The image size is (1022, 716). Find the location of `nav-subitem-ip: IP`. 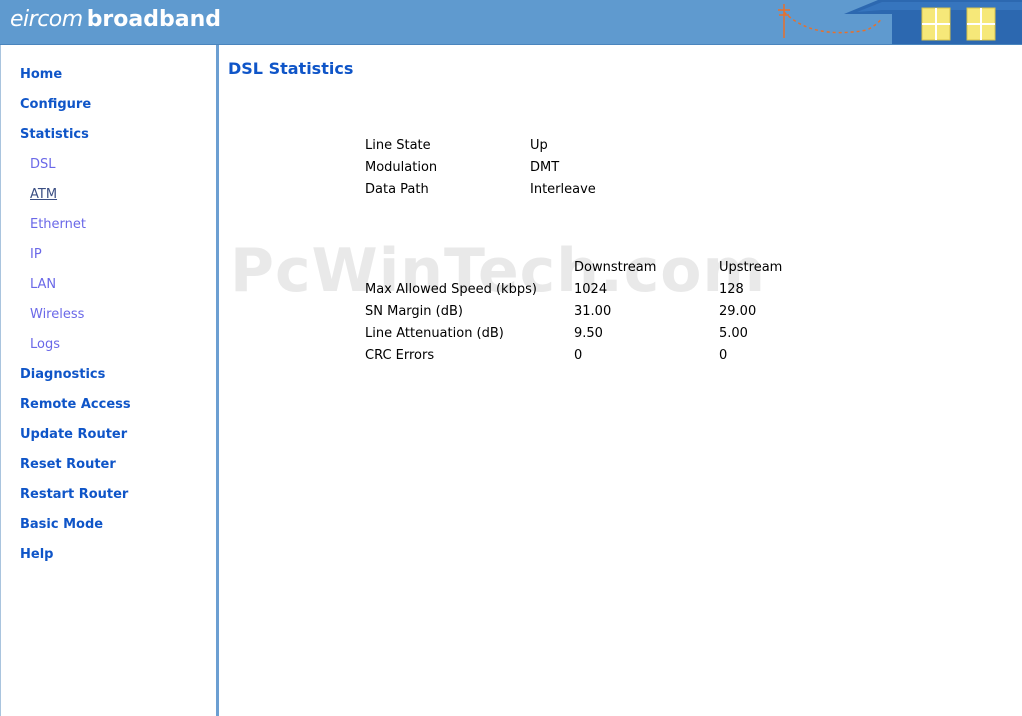

nav-subitem-ip: IP is located at coordinates (66, 255).